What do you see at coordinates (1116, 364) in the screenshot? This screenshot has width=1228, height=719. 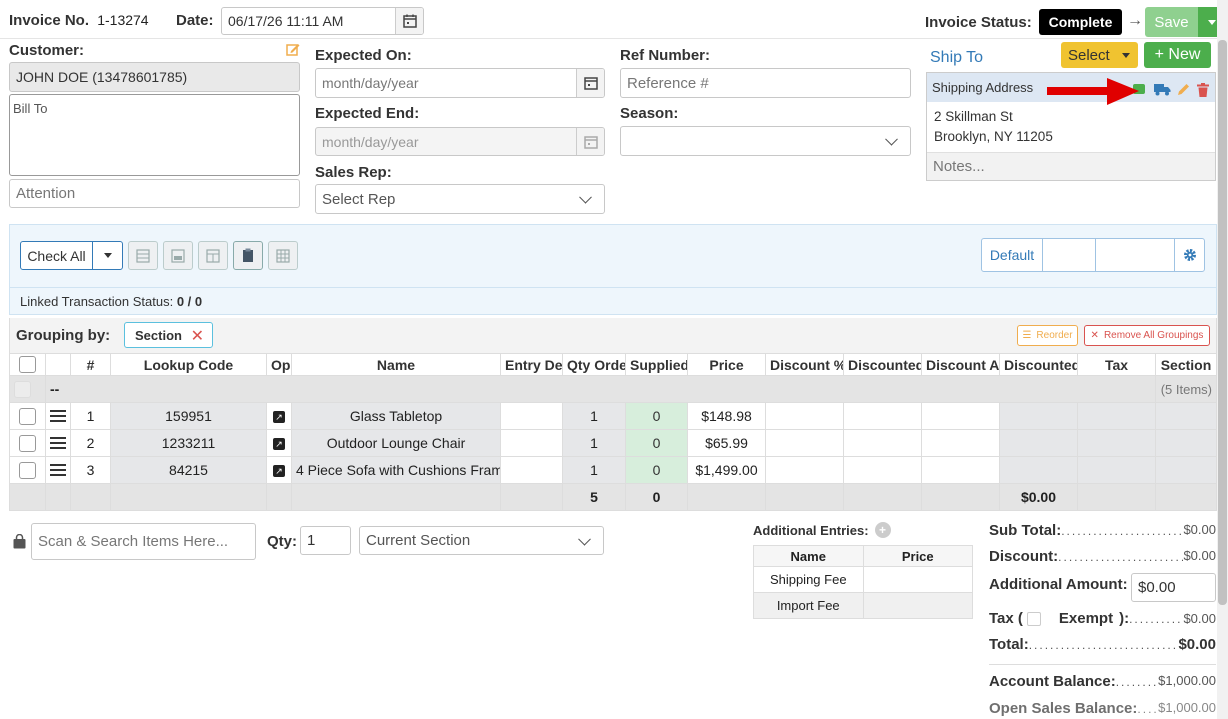 I see `col-header: Tax` at bounding box center [1116, 364].